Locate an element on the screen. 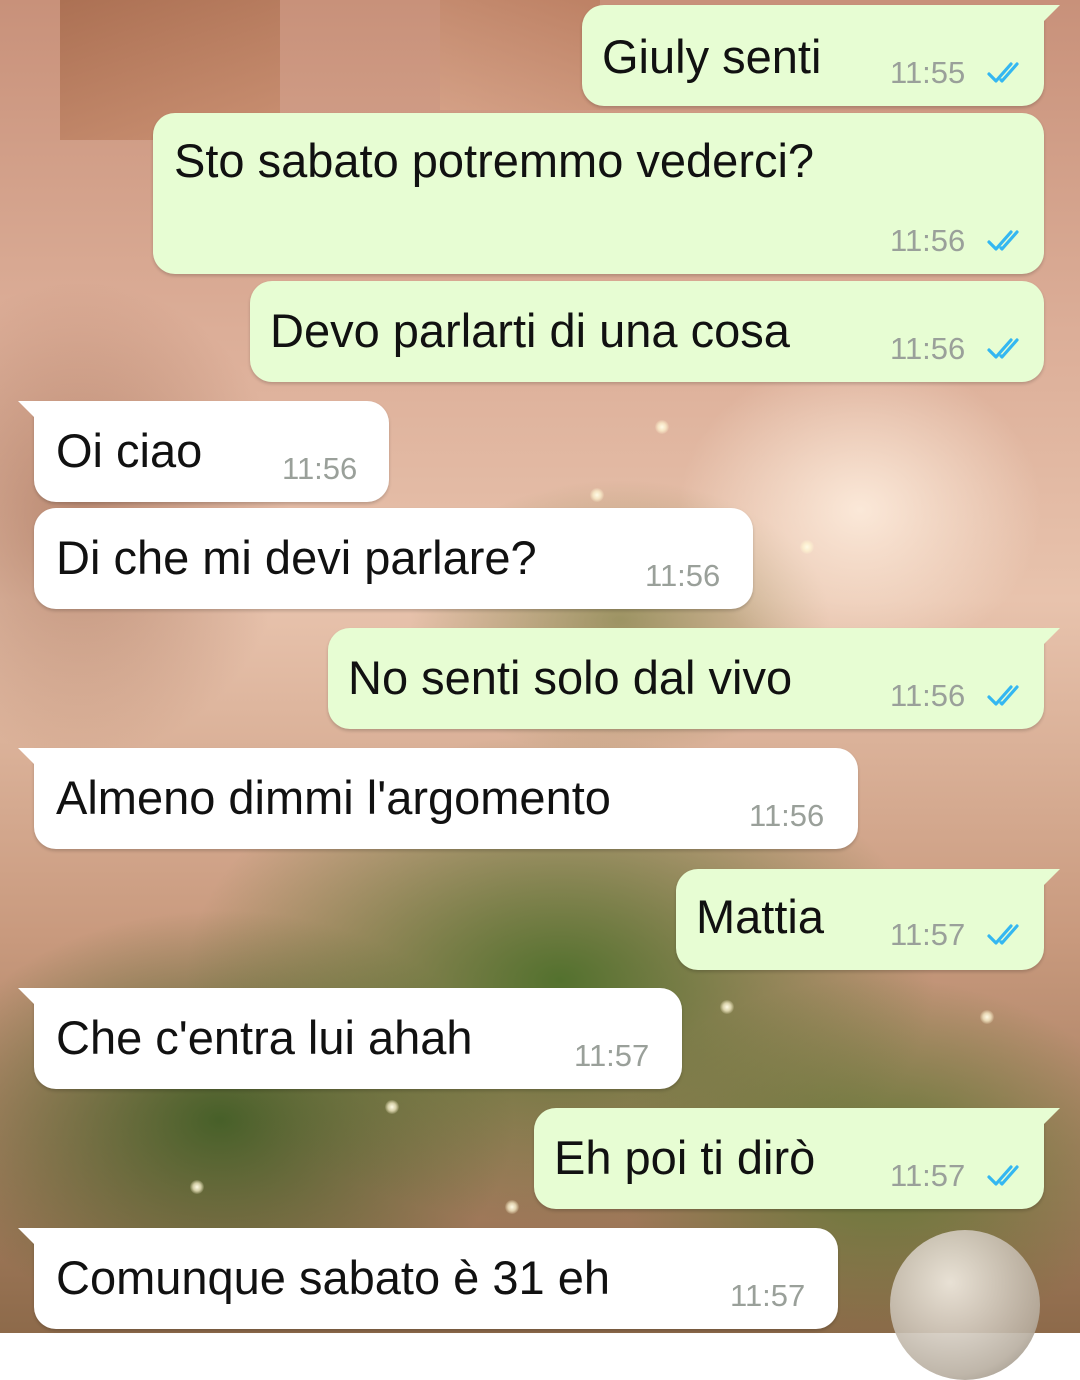  outgoing-message: Devo parlarti di una cosa 11:56 is located at coordinates (647, 331).